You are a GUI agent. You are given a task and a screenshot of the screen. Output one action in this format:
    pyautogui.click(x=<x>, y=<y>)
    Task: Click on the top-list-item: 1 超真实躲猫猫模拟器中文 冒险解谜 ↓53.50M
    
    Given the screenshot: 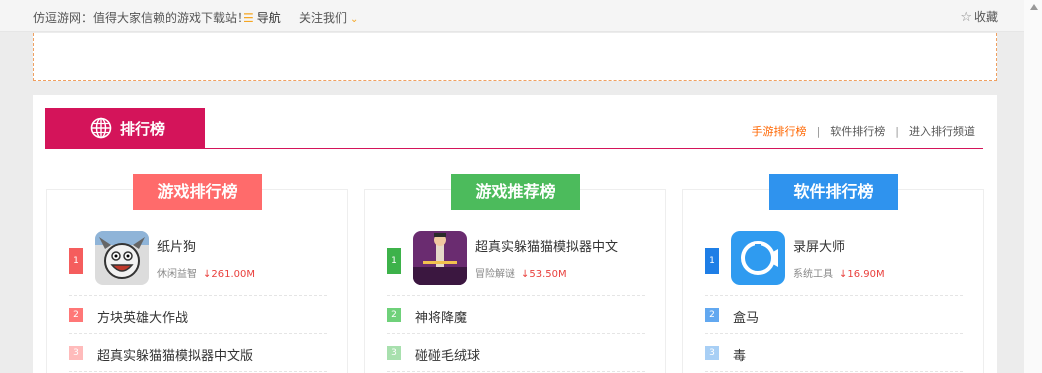 What is the action you would take?
    pyautogui.click(x=516, y=263)
    